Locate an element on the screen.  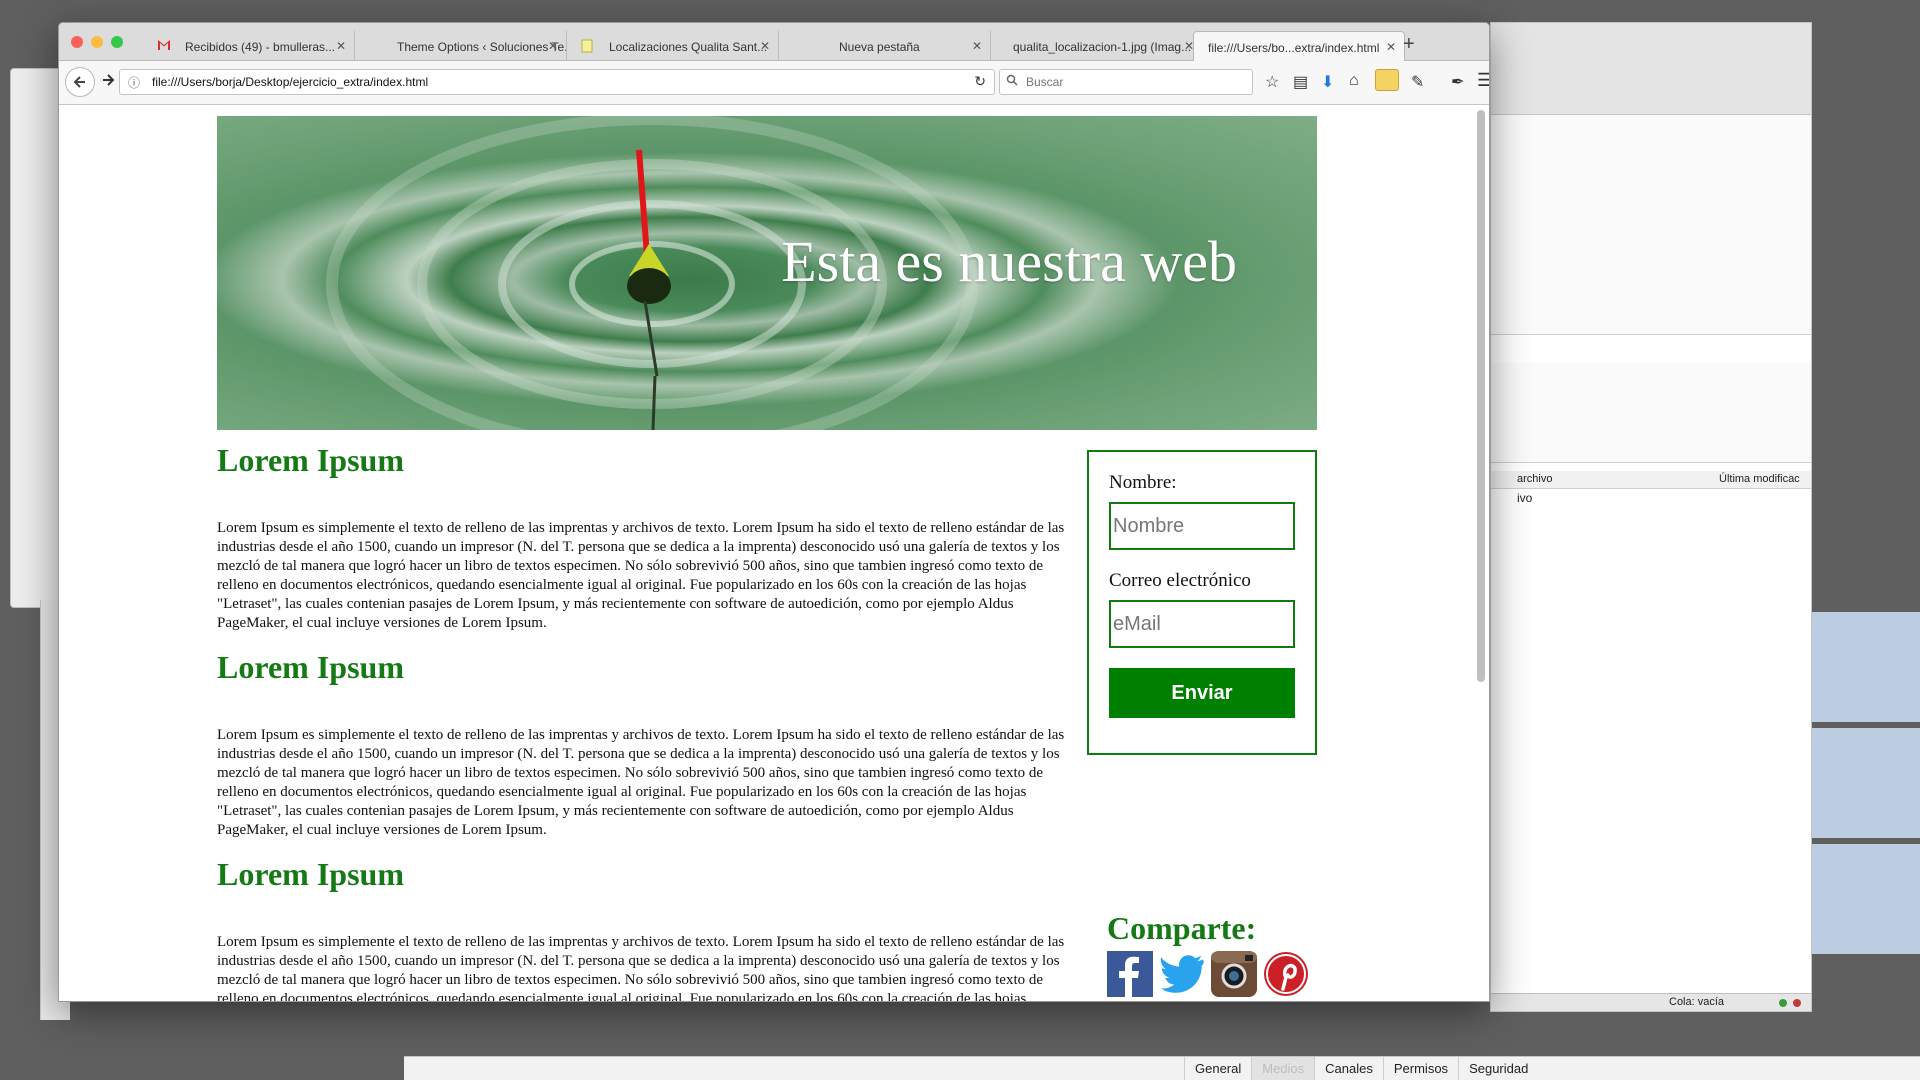
email-field is located at coordinates (1202, 624).